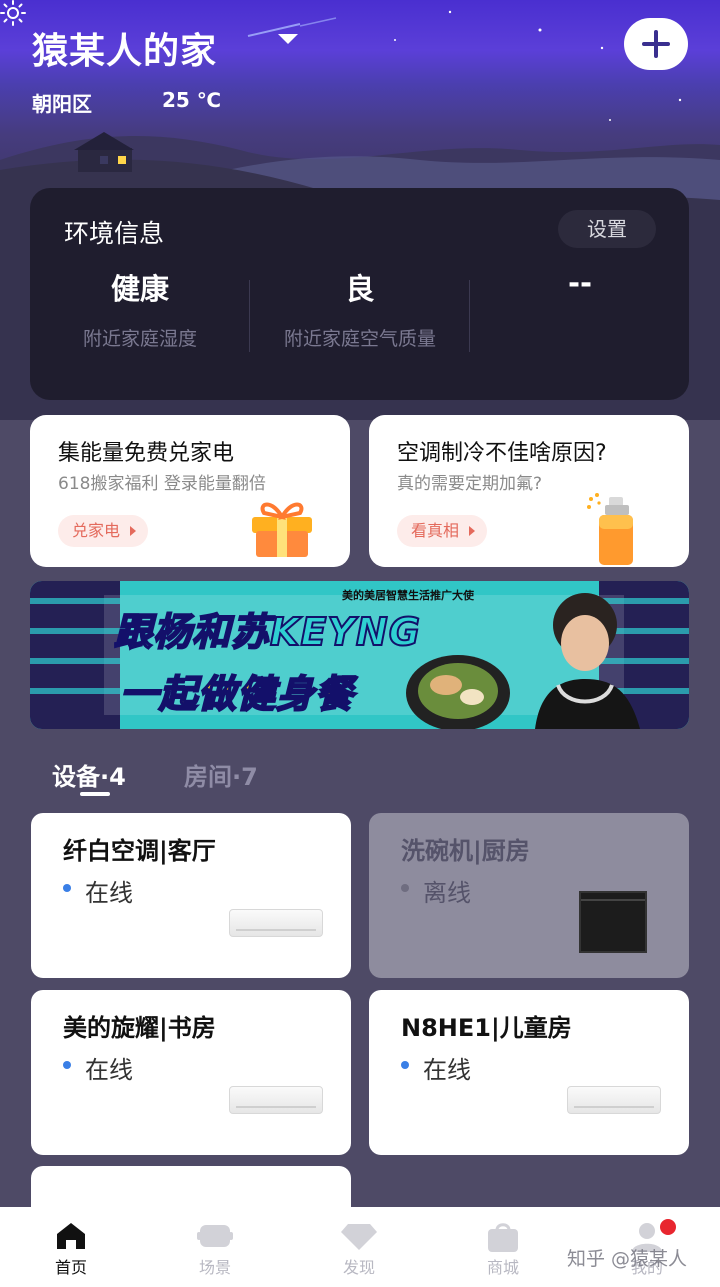 This screenshot has height=1287, width=720. Describe the element at coordinates (95, 794) in the screenshot. I see `active-tab-indicator` at that location.